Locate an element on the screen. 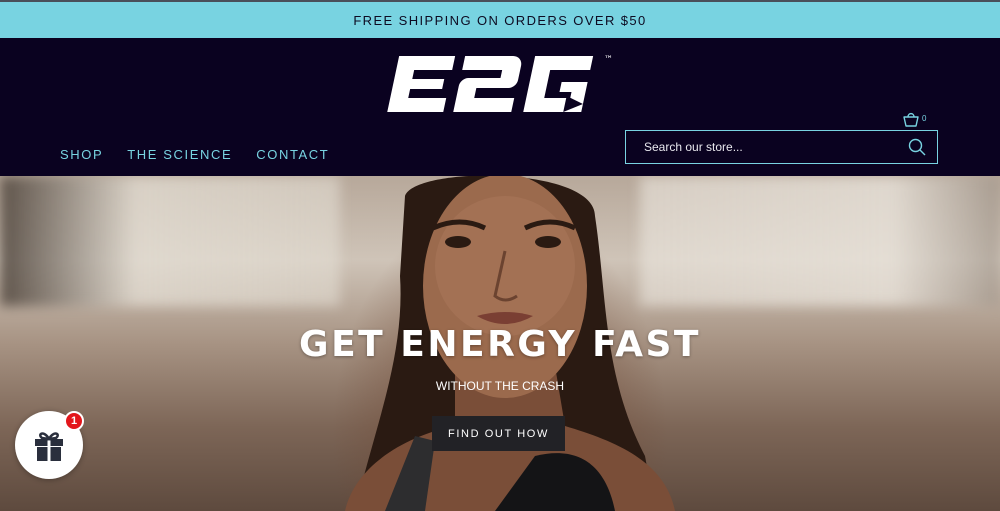  cart-icon is located at coordinates (911, 119).